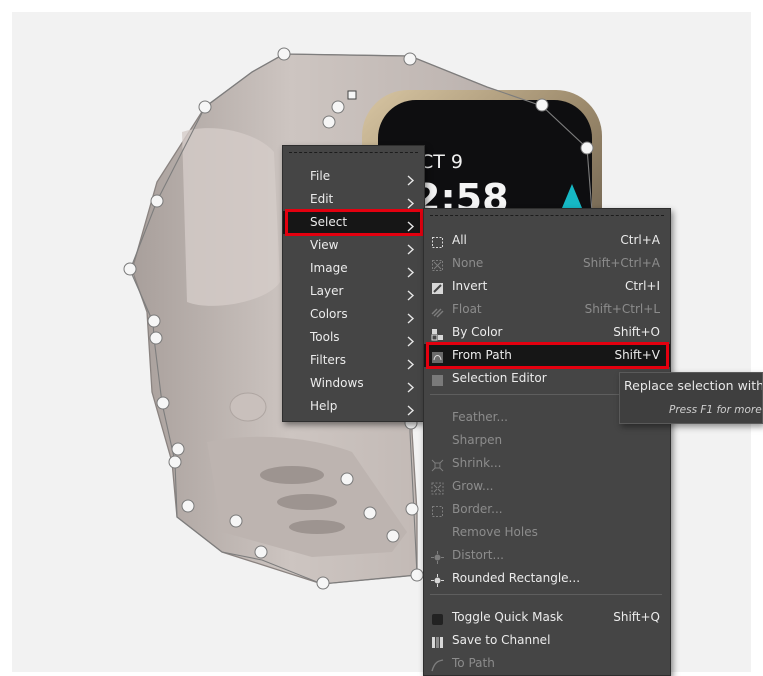 This screenshot has height=676, width=763. I want to click on quick-mask-icon, so click(437, 618).